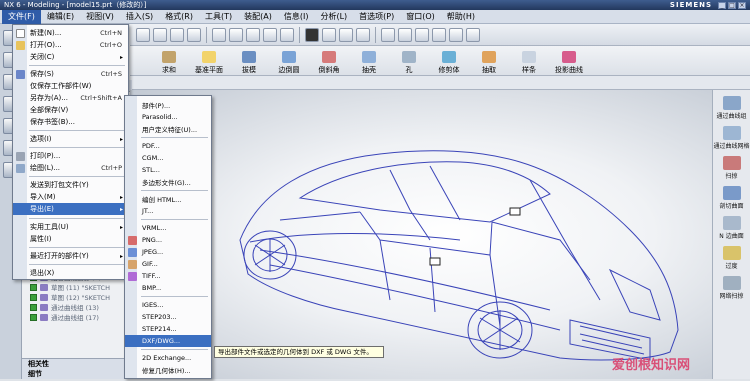 The height and width of the screenshot is (381, 750). What do you see at coordinates (169, 63) in the screenshot?
I see `tool-unite: 求和` at bounding box center [169, 63].